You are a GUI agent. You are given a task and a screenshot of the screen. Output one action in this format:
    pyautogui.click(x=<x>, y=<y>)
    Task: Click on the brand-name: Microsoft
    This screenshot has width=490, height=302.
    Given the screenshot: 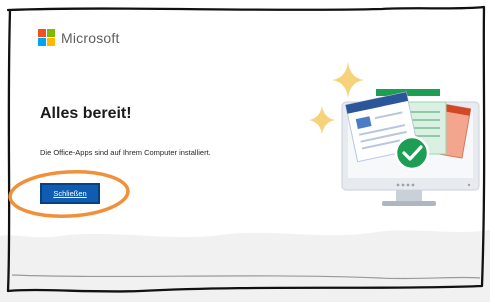 What is the action you would take?
    pyautogui.click(x=90, y=37)
    